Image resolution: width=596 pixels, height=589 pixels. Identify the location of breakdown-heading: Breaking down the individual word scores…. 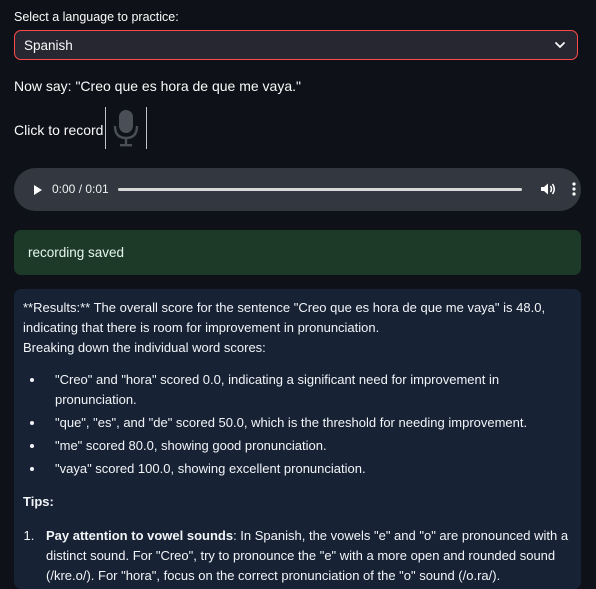
(144, 347).